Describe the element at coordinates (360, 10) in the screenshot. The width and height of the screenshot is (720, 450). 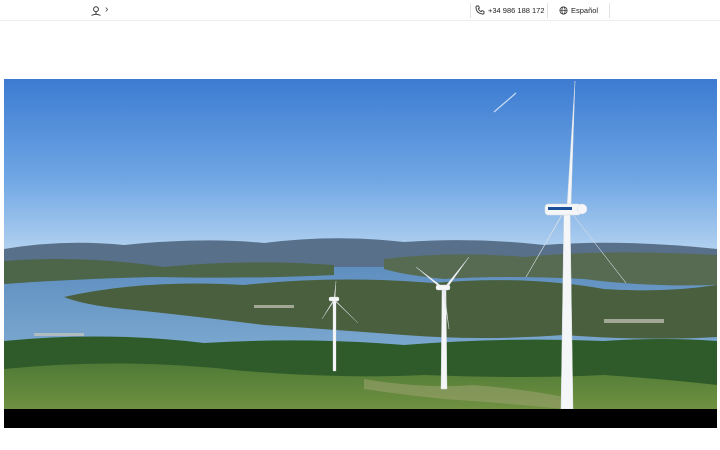
I see `top-bar: › +34 986 188 172 Español` at that location.